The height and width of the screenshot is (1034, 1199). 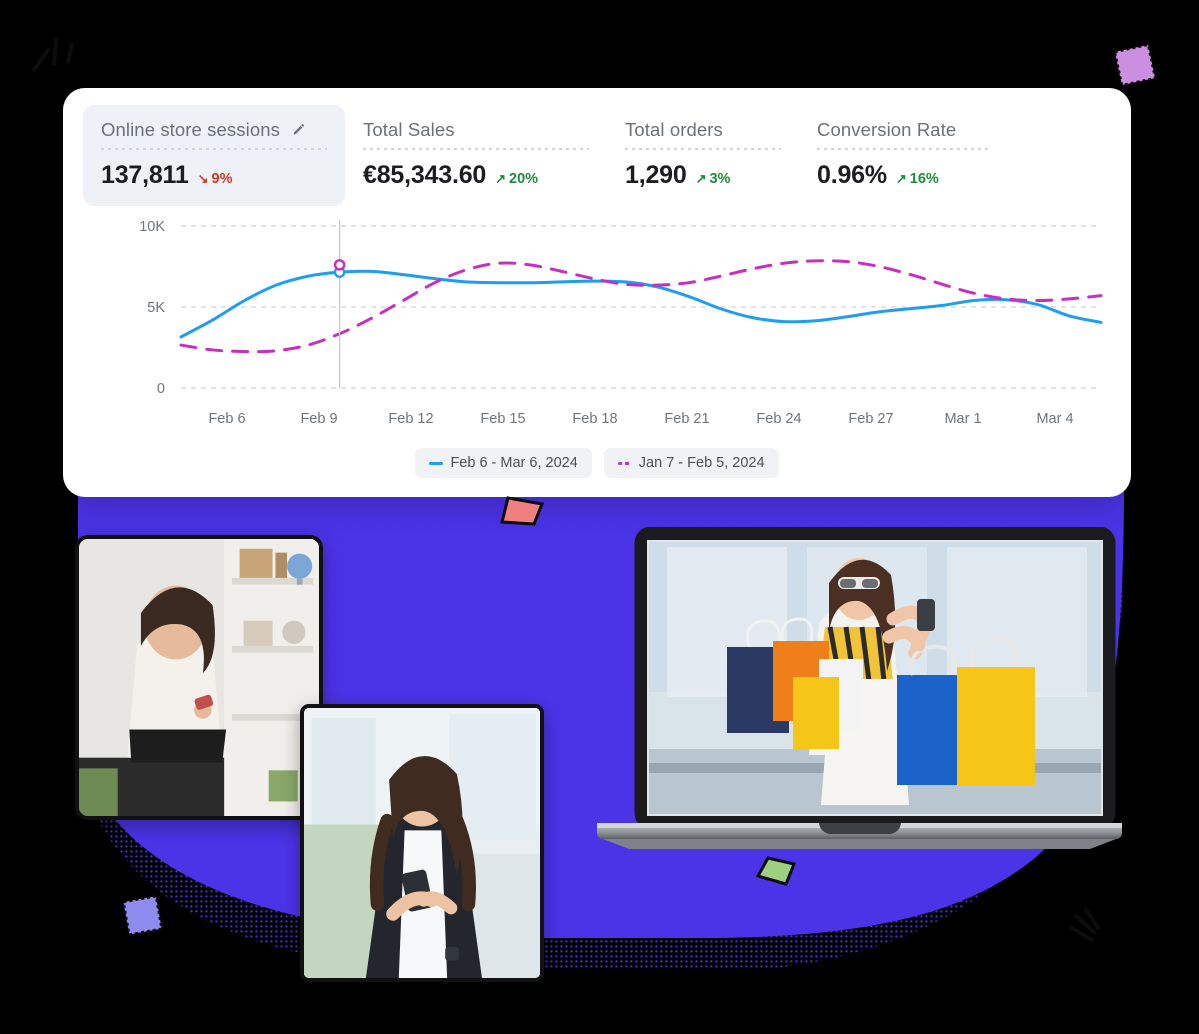 What do you see at coordinates (1136, 68) in the screenshot?
I see `decor-square-purple` at bounding box center [1136, 68].